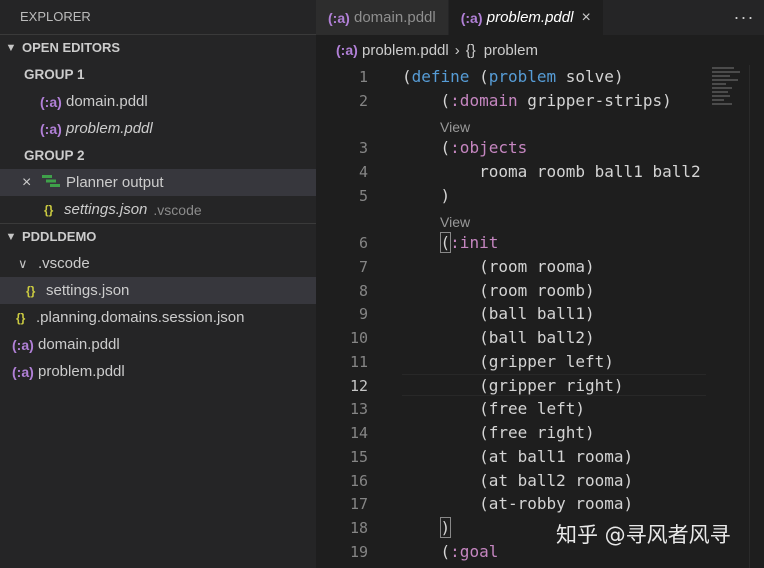 The width and height of the screenshot is (764, 568). What do you see at coordinates (59, 236) in the screenshot?
I see `workspace-label: PDDLDEMO` at bounding box center [59, 236].